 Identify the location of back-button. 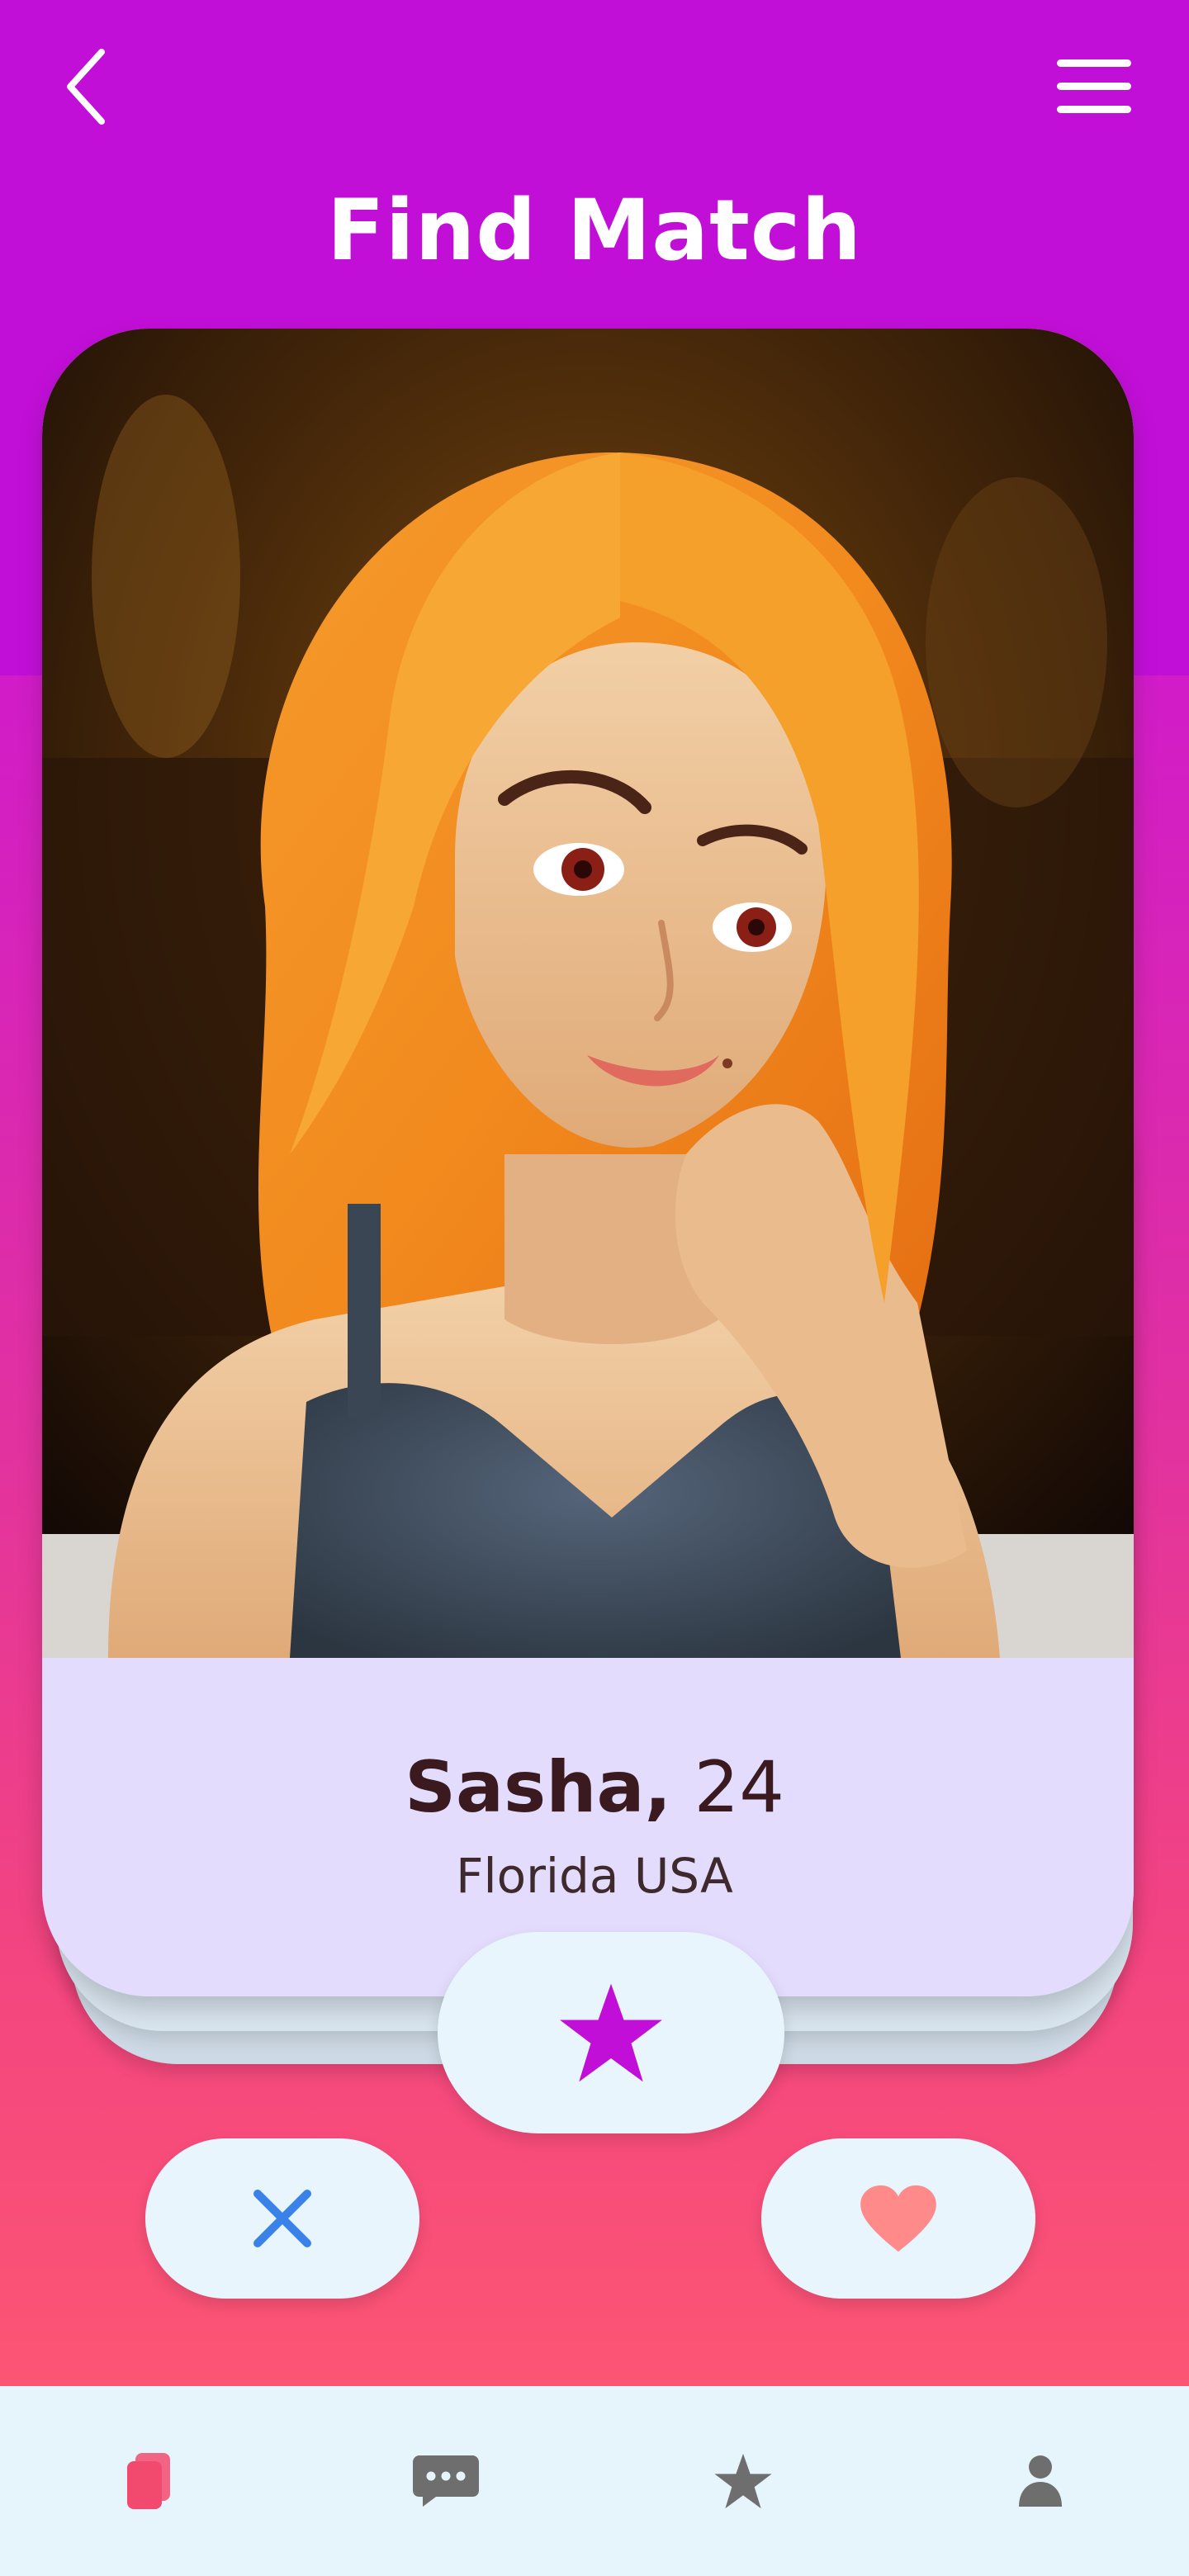
(87, 86).